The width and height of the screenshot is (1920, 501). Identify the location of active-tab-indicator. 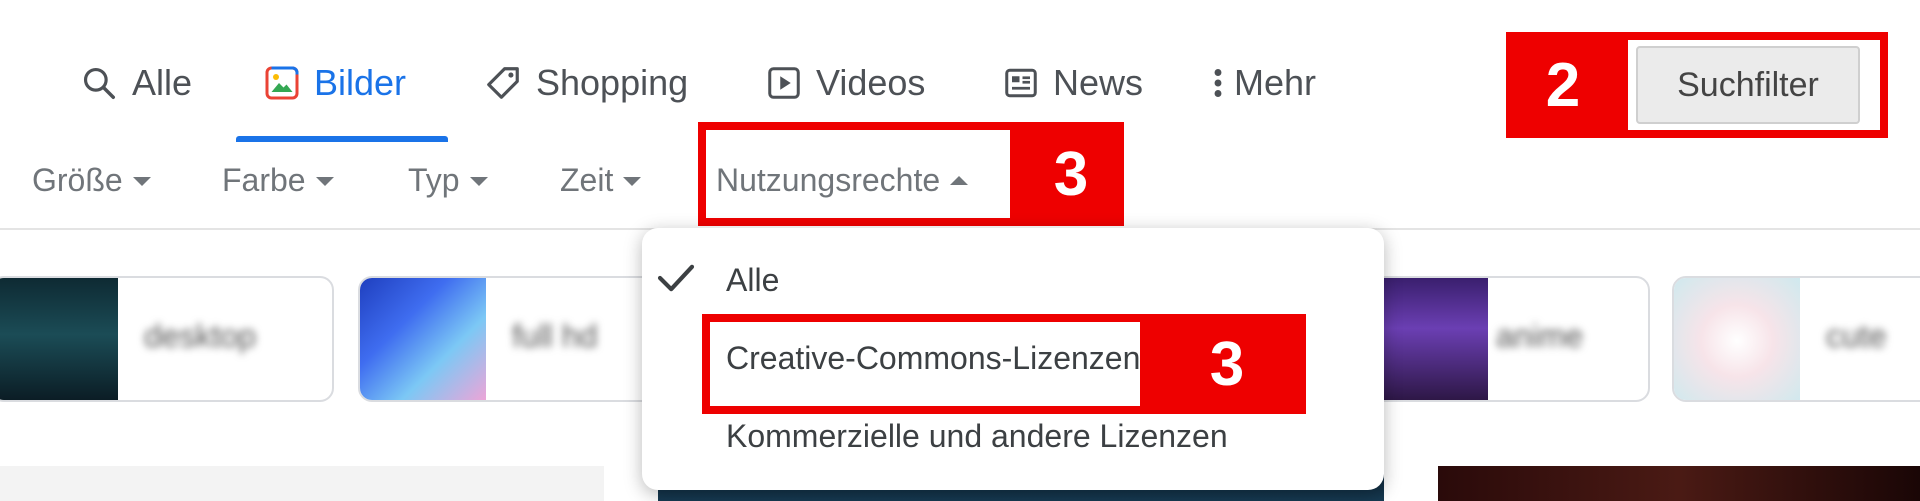
(342, 139).